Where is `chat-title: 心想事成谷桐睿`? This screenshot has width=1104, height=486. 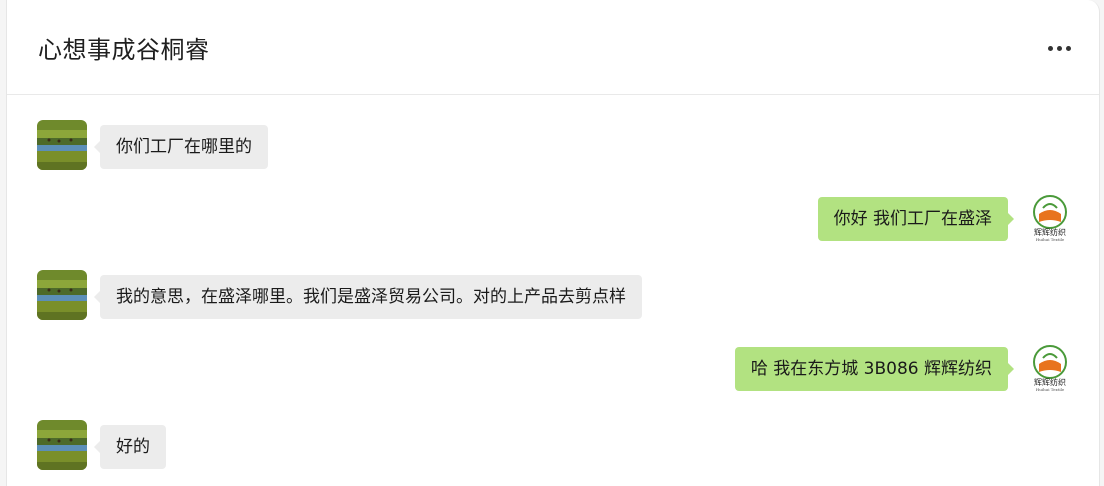 chat-title: 心想事成谷桐睿 is located at coordinates (124, 50).